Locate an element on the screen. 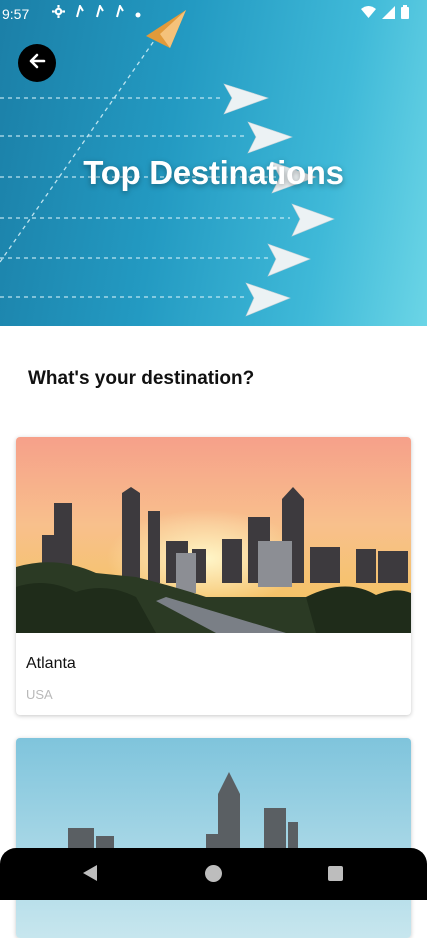 The image size is (427, 938). back-button is located at coordinates (37, 63).